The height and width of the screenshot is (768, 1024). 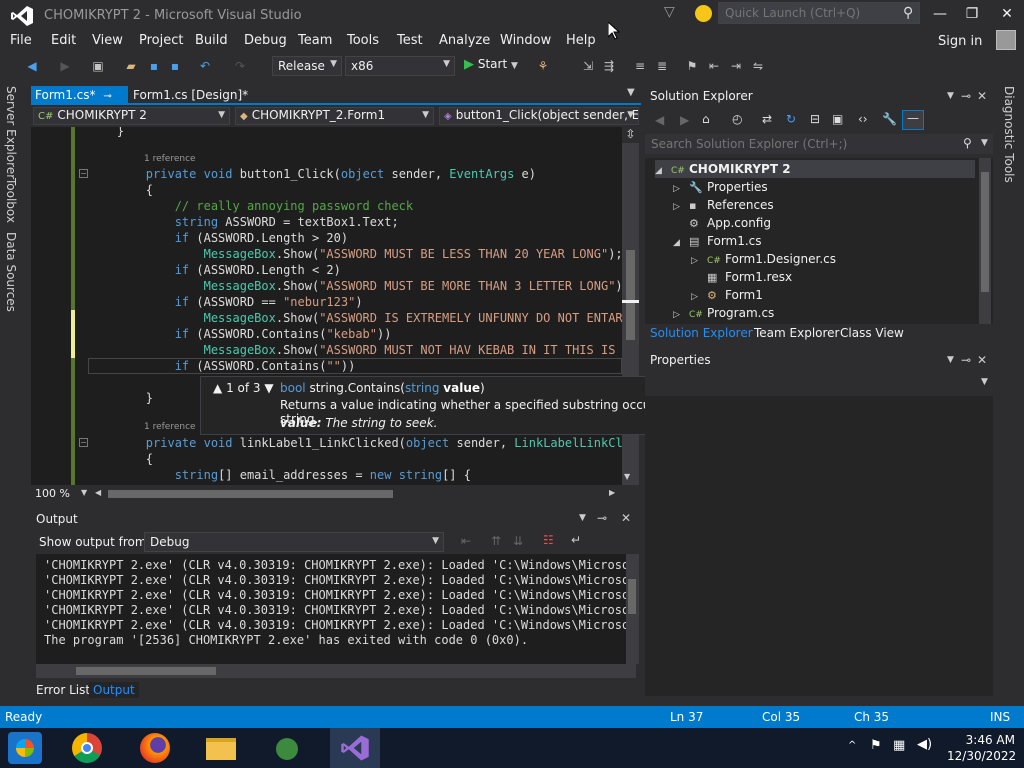 What do you see at coordinates (98, 66) in the screenshot?
I see `new-project-icon: ▣` at bounding box center [98, 66].